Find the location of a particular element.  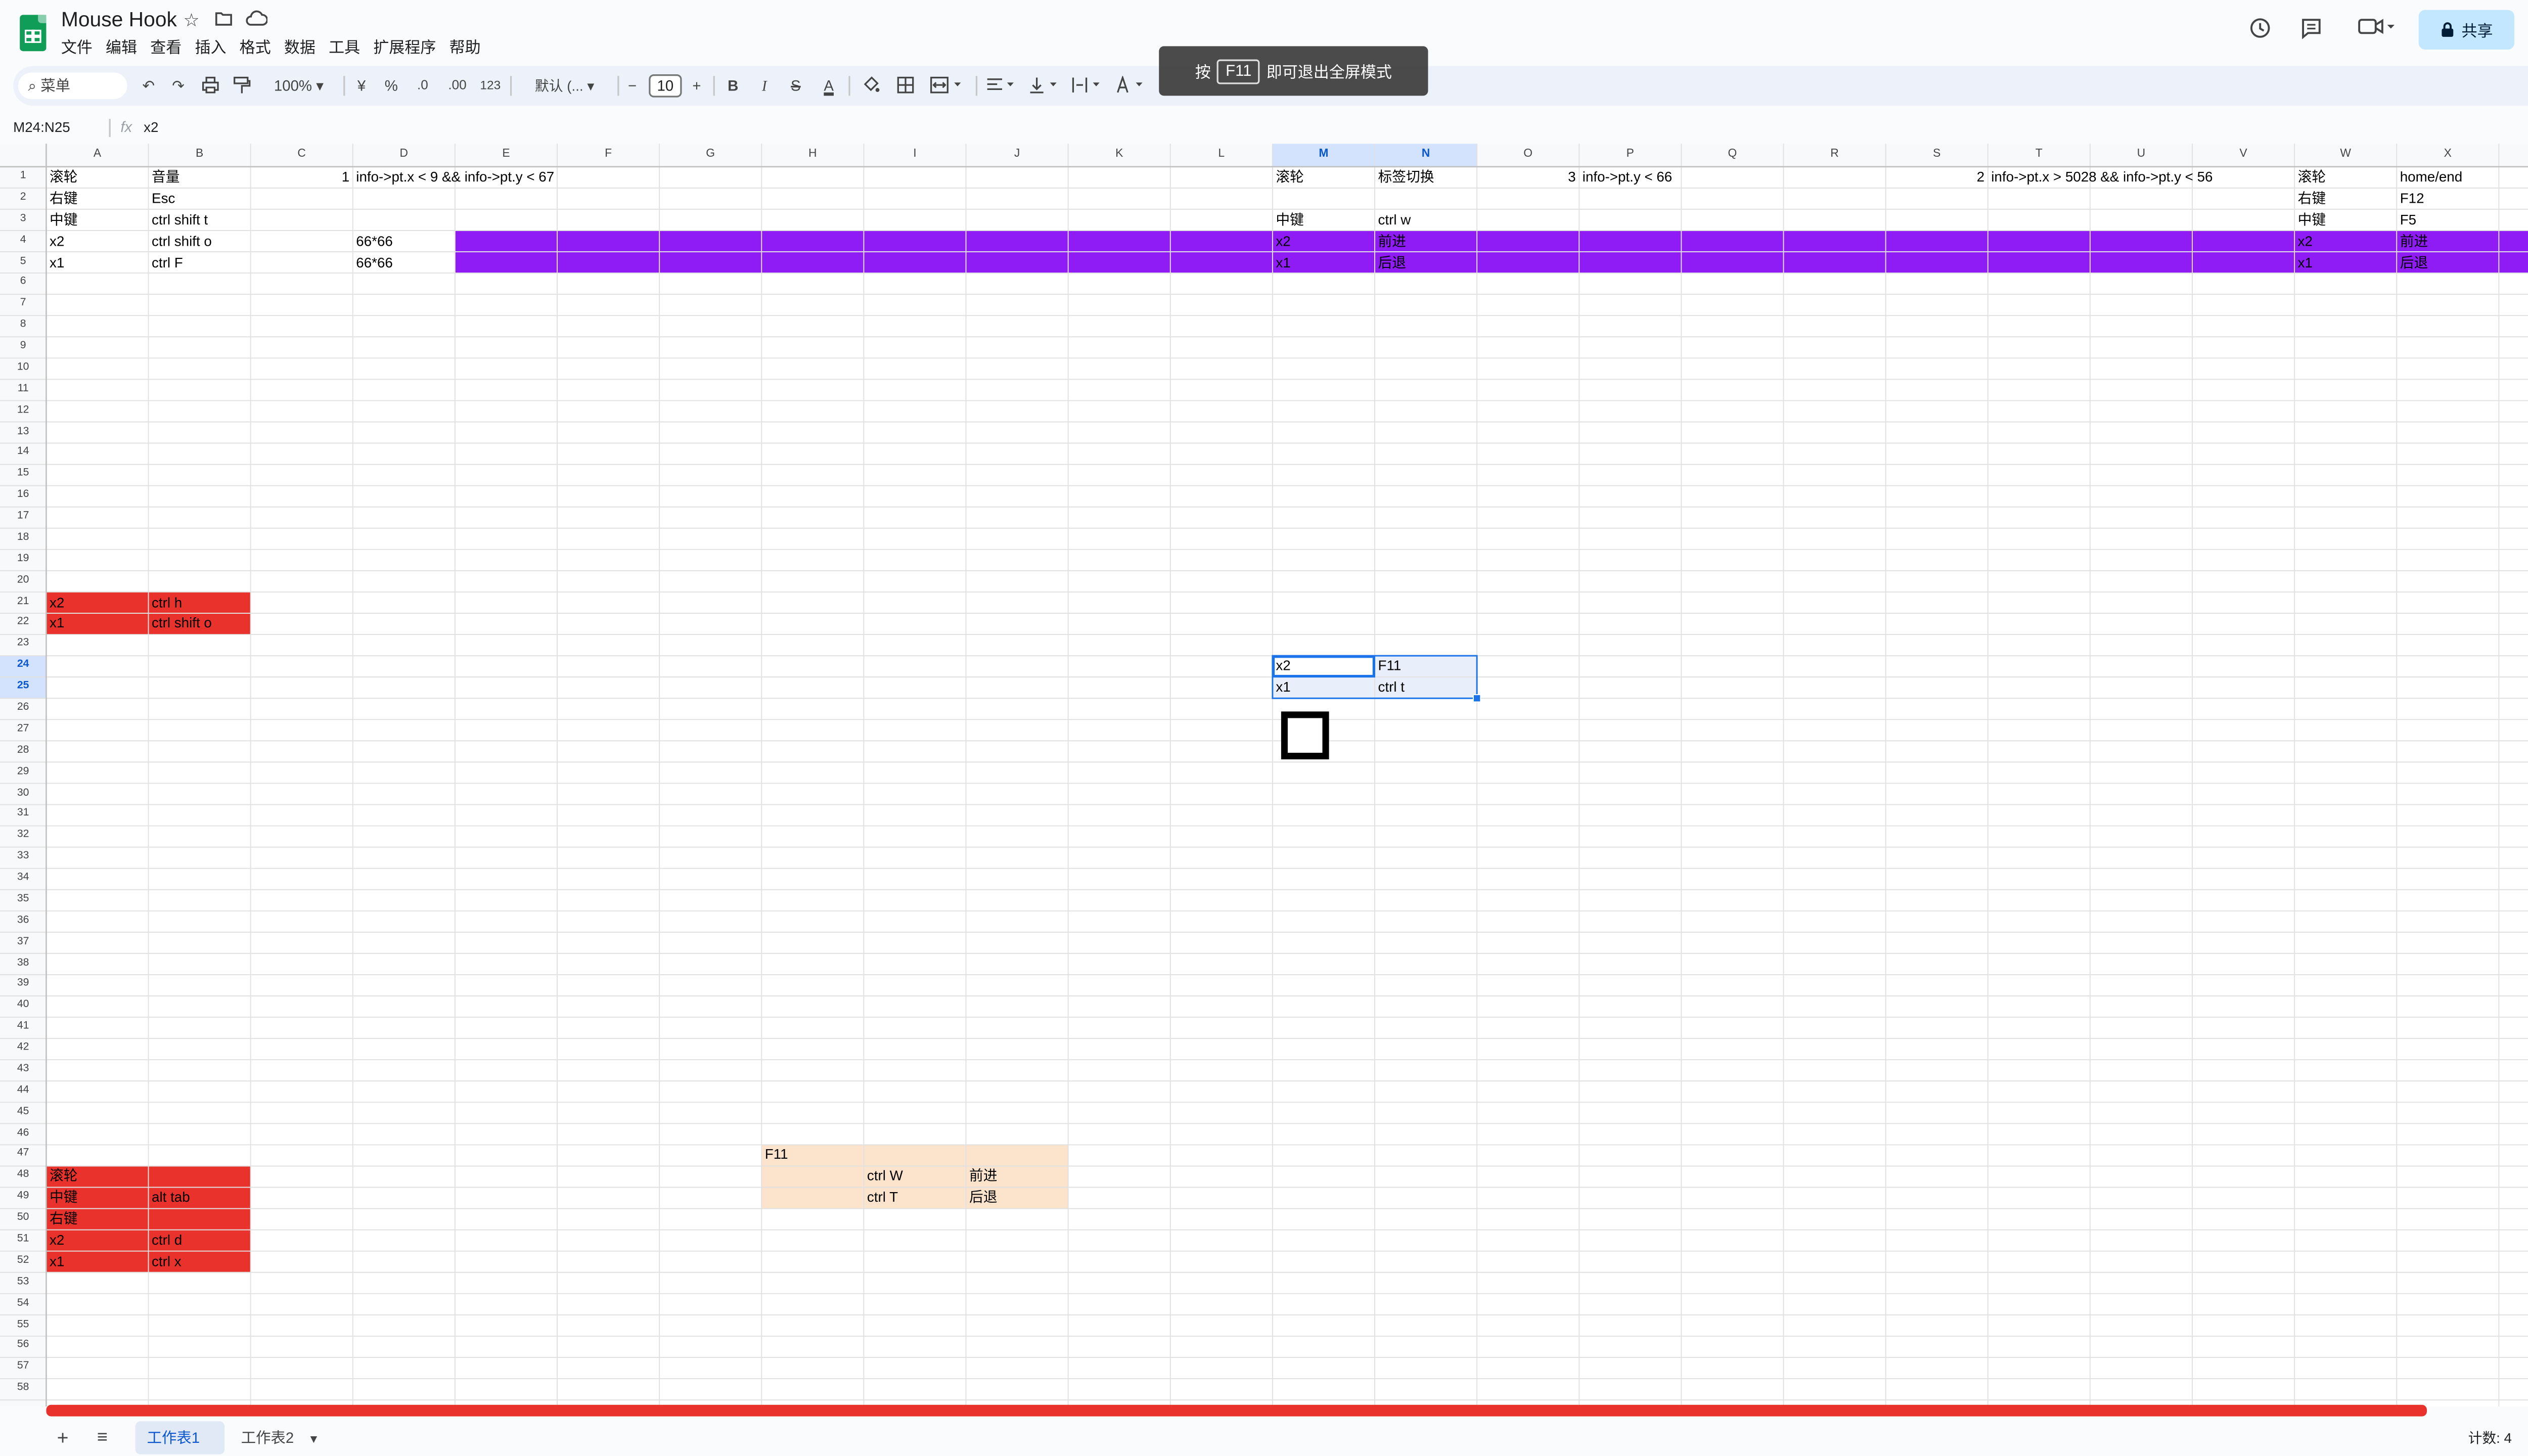

menu-edit: 编辑 is located at coordinates (122, 49).